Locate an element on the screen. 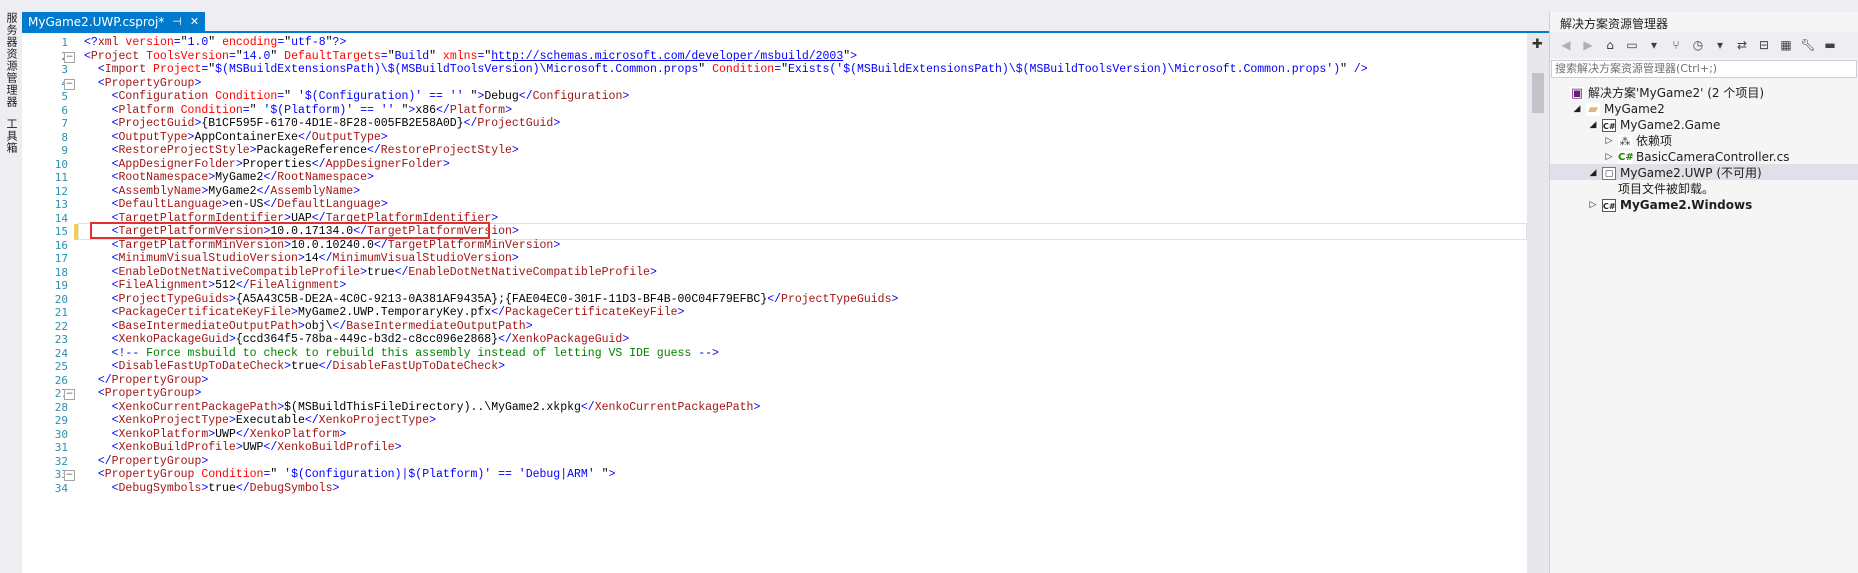 The height and width of the screenshot is (573, 1858). code-token: PropertyGroup is located at coordinates (149, 83).